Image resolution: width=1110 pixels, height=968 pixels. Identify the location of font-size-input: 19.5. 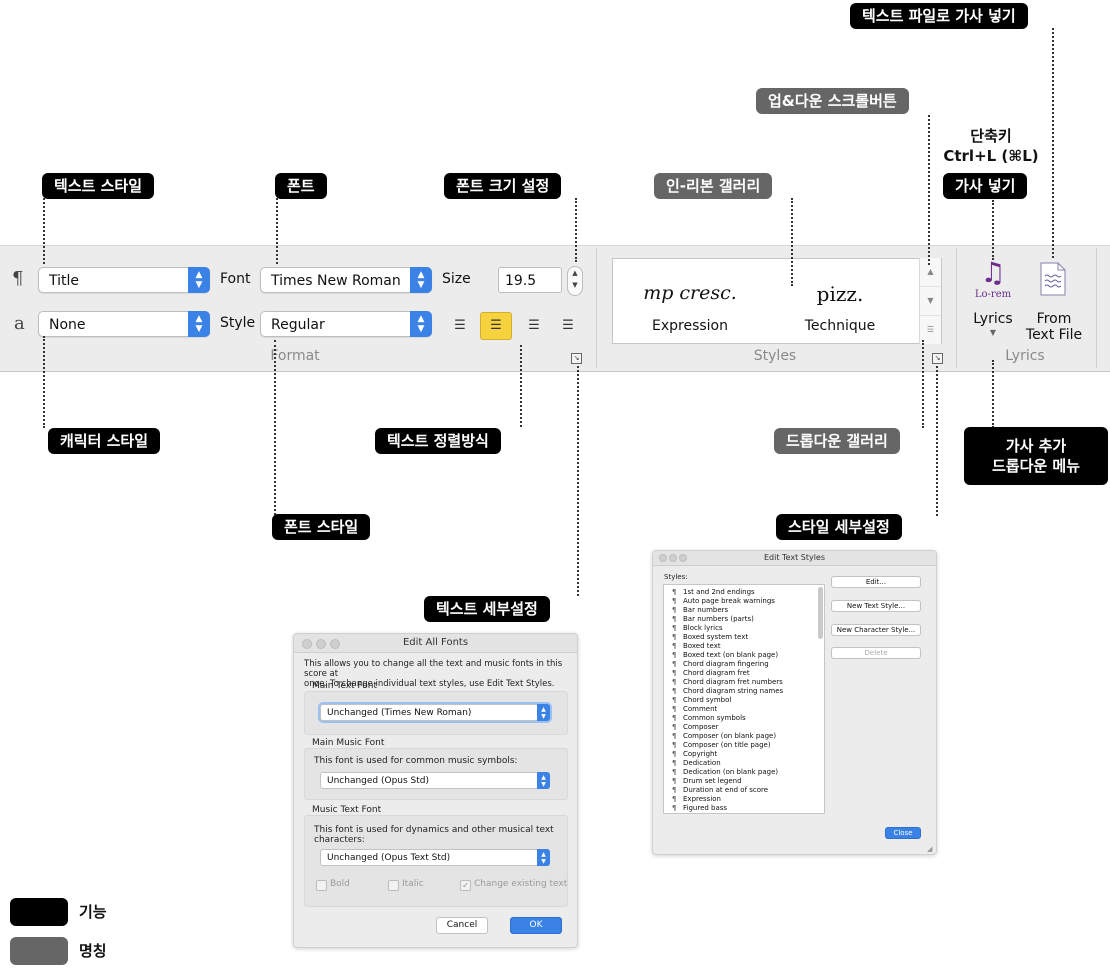
(530, 280).